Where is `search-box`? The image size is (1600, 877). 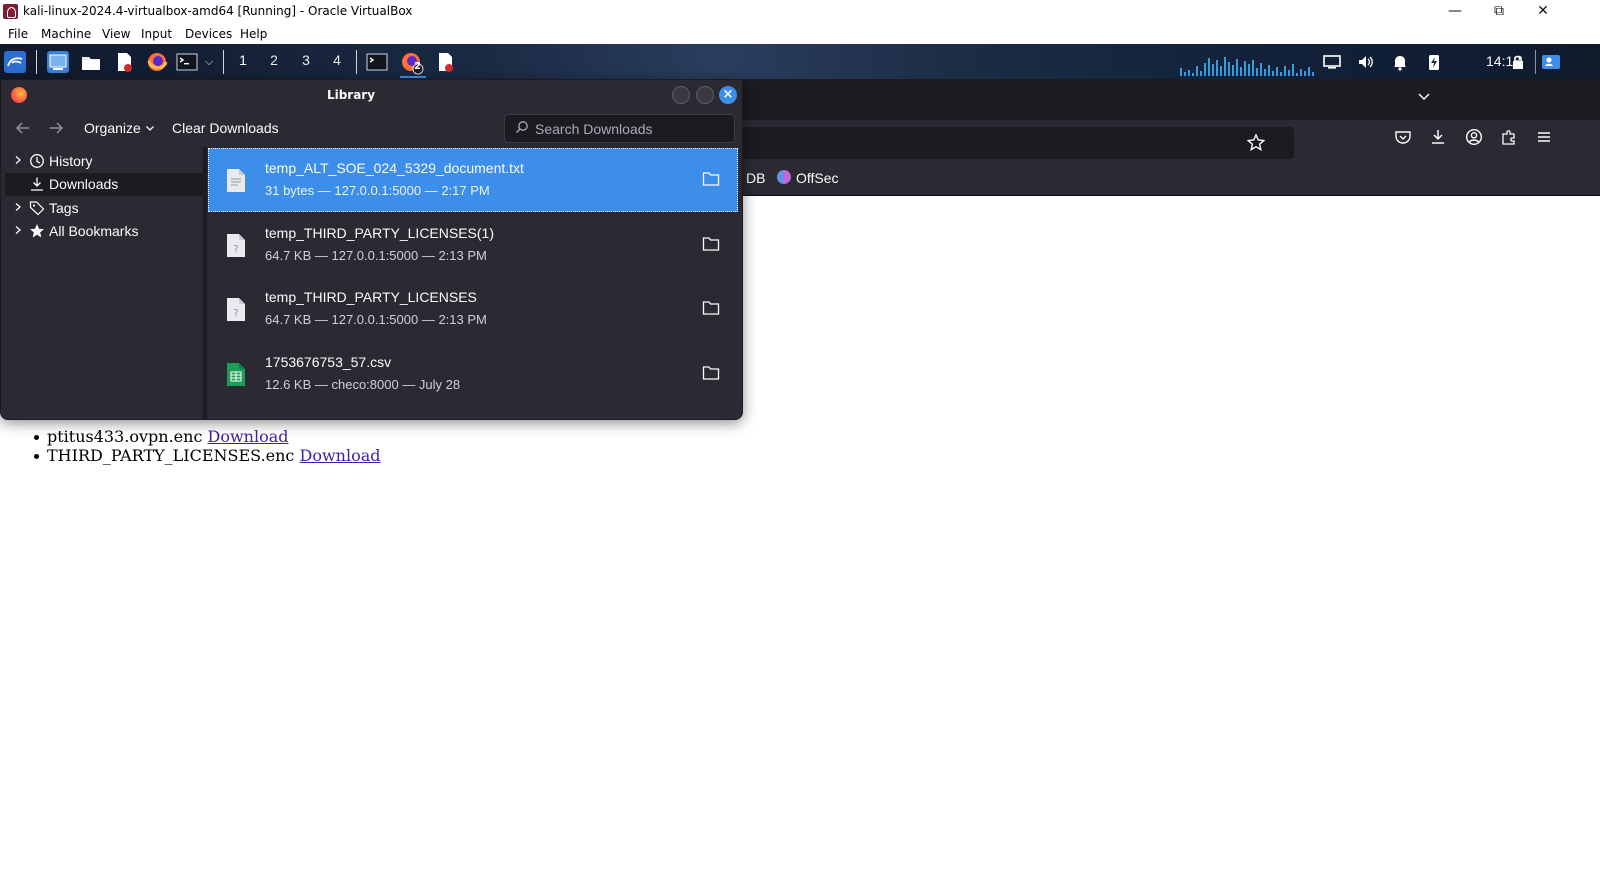 search-box is located at coordinates (619, 128).